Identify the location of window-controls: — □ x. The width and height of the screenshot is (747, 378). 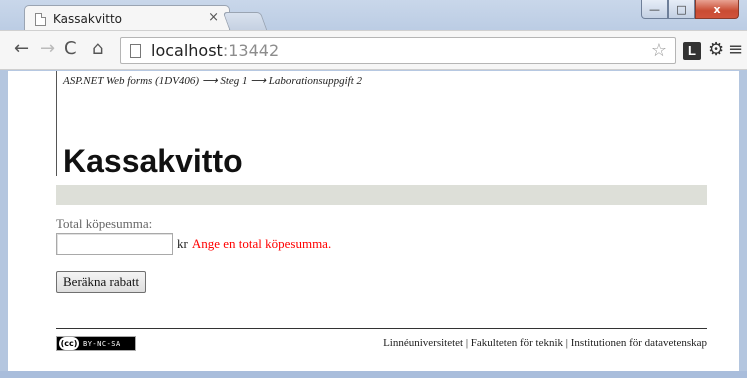
(690, 10).